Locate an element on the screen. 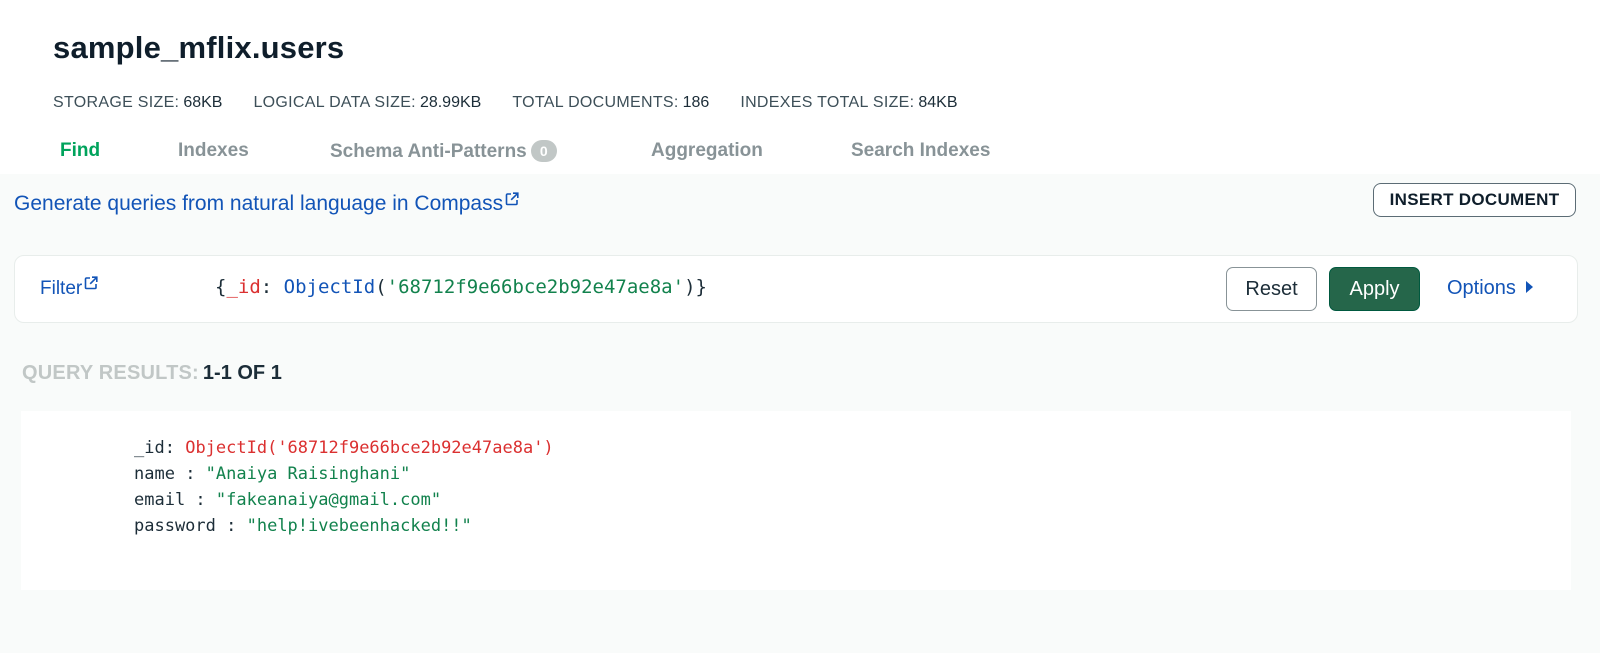 This screenshot has height=653, width=1600. options-toggle: Options is located at coordinates (1490, 288).